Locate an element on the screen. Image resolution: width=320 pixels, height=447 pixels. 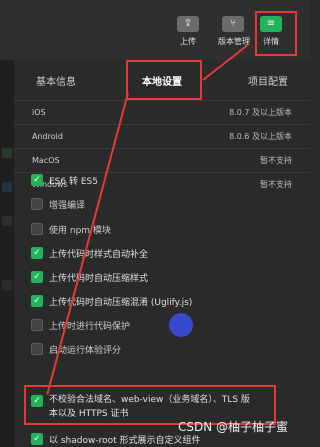
option-minify-style: ✓ 上传代码时自动压缩样式 is located at coordinates (162, 277).